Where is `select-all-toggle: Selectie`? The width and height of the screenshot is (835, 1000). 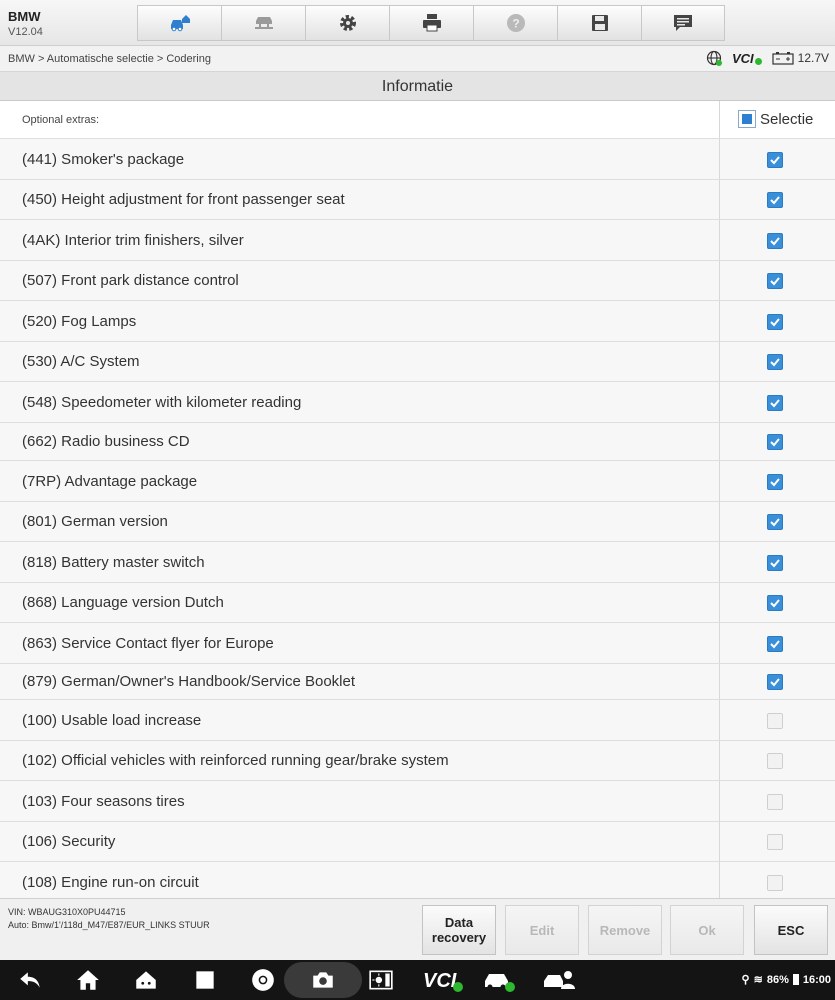
select-all-toggle: Selectie is located at coordinates (775, 119).